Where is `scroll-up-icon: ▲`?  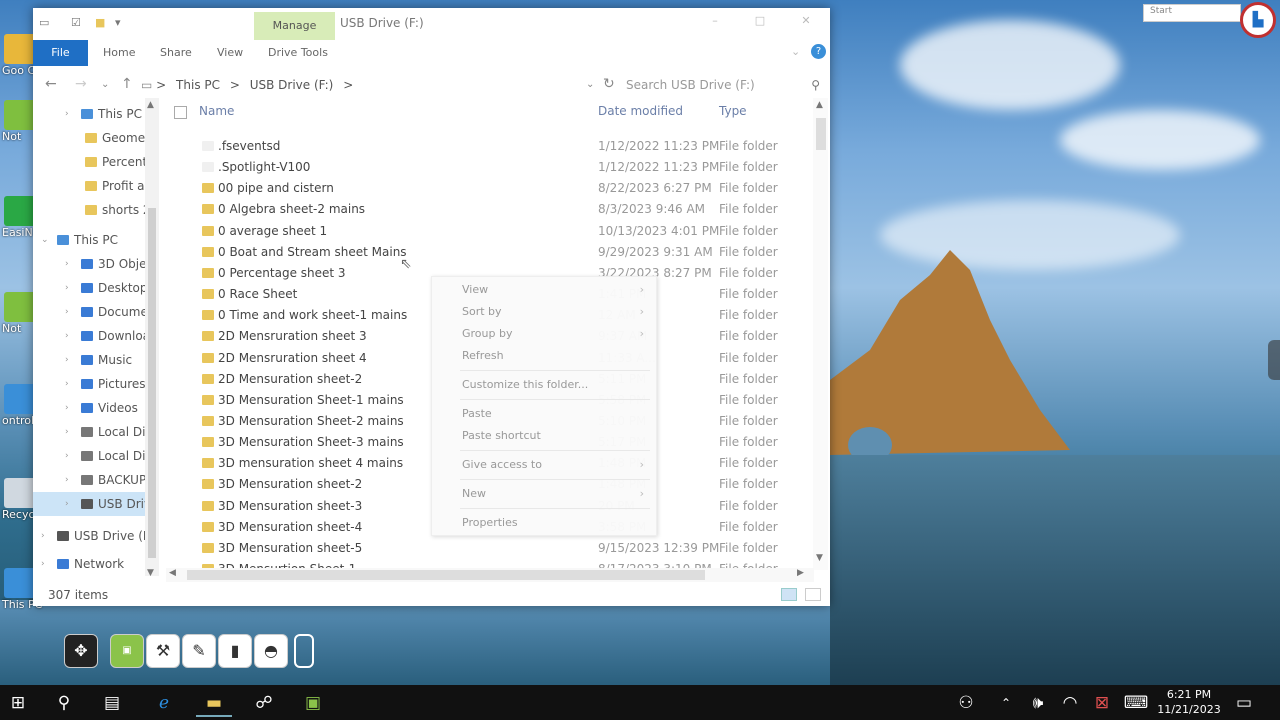 scroll-up-icon: ▲ is located at coordinates (819, 105).